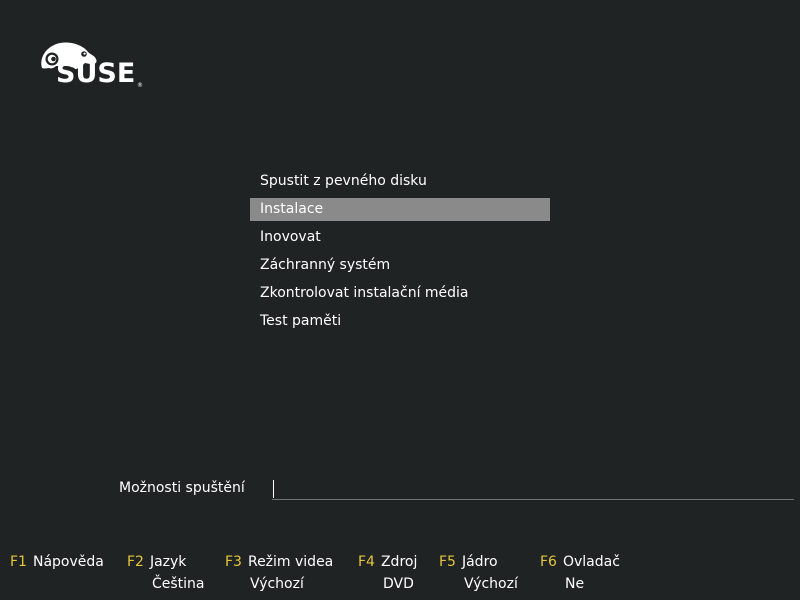 The image size is (800, 600). I want to click on boot-menu-item-installation: Instalace, so click(400, 209).